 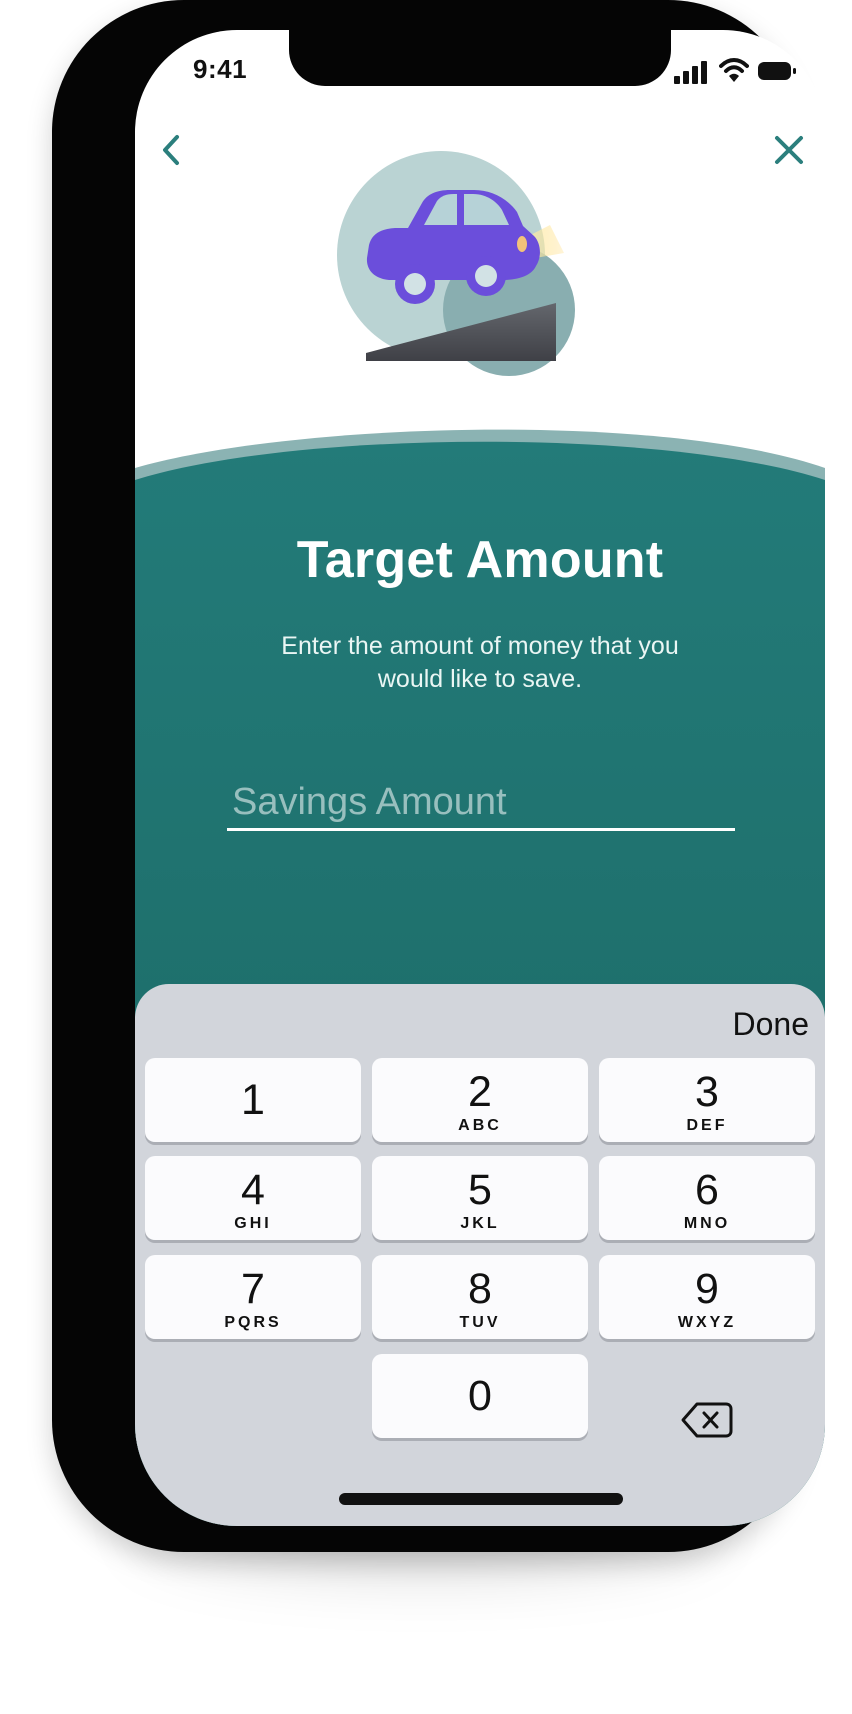 I want to click on key-letters: ABC, so click(x=480, y=1125).